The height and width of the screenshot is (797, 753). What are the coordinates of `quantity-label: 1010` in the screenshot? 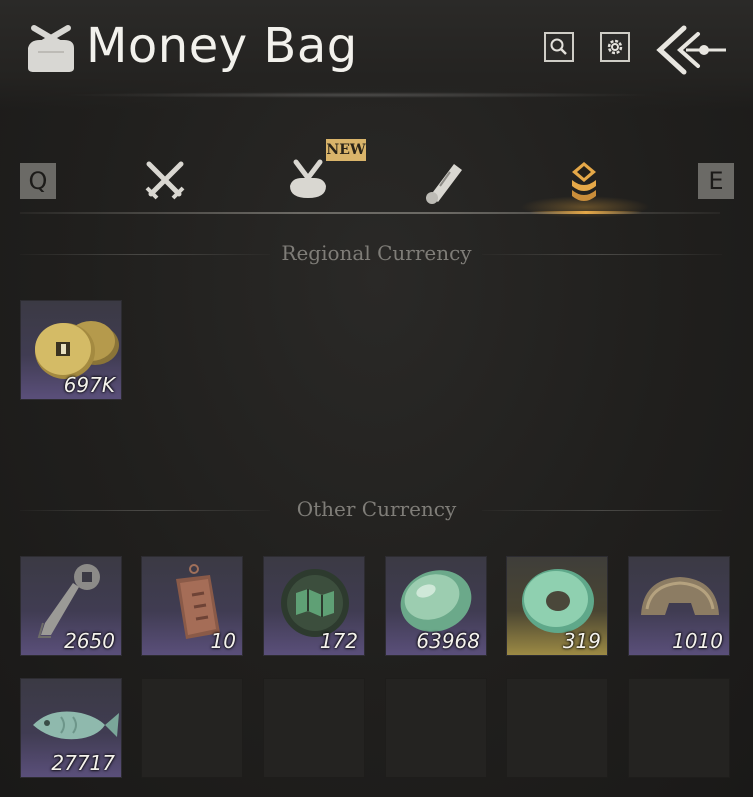 It's located at (697, 641).